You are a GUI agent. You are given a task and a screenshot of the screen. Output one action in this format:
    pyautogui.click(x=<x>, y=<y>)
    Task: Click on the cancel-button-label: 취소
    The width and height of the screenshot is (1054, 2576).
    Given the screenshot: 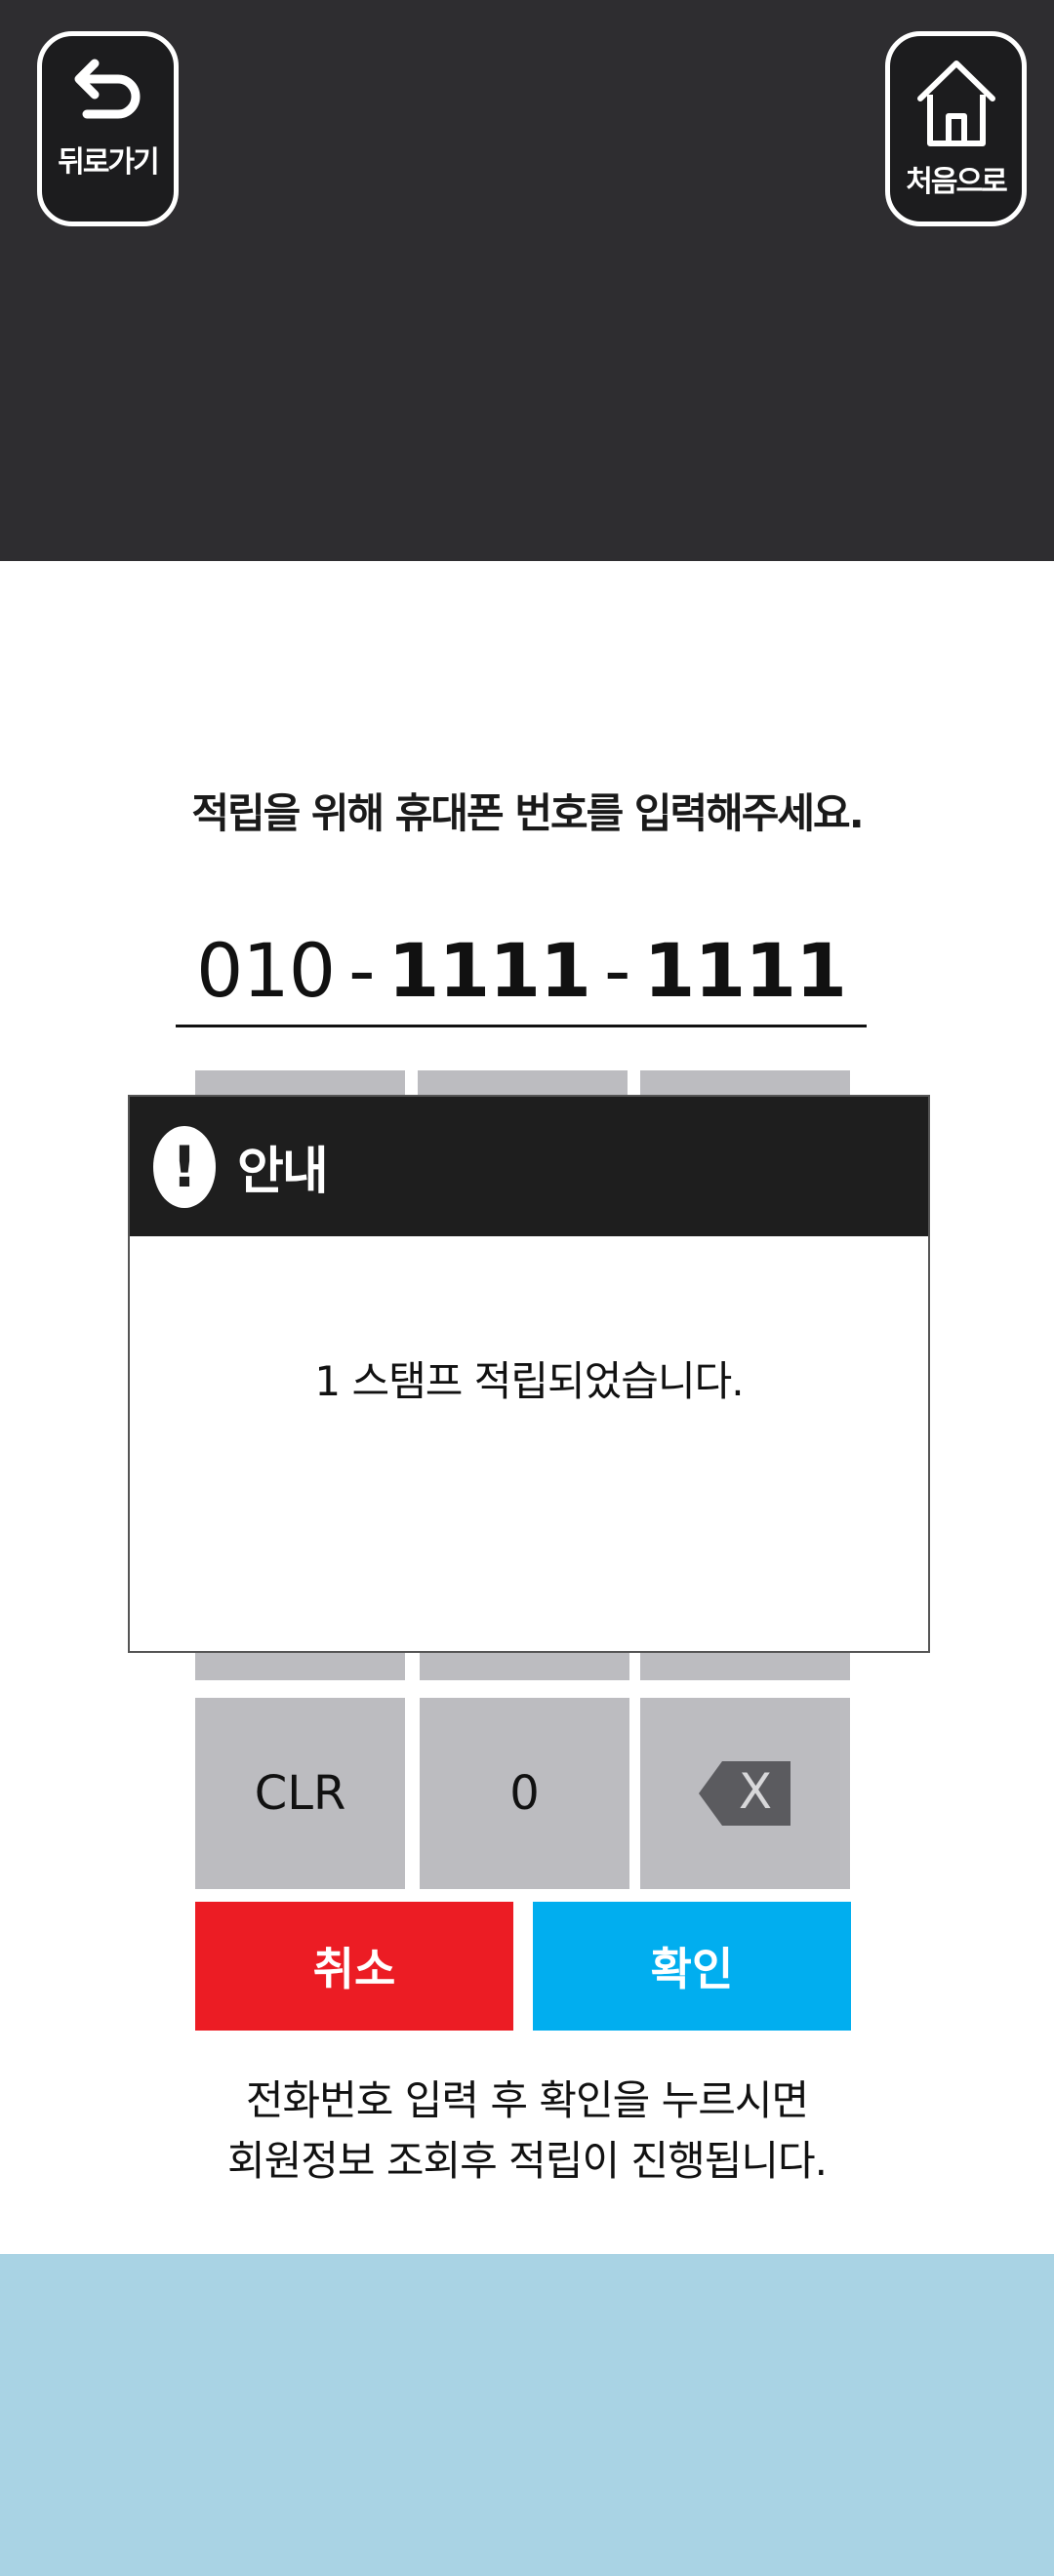 What is the action you would take?
    pyautogui.click(x=354, y=1969)
    